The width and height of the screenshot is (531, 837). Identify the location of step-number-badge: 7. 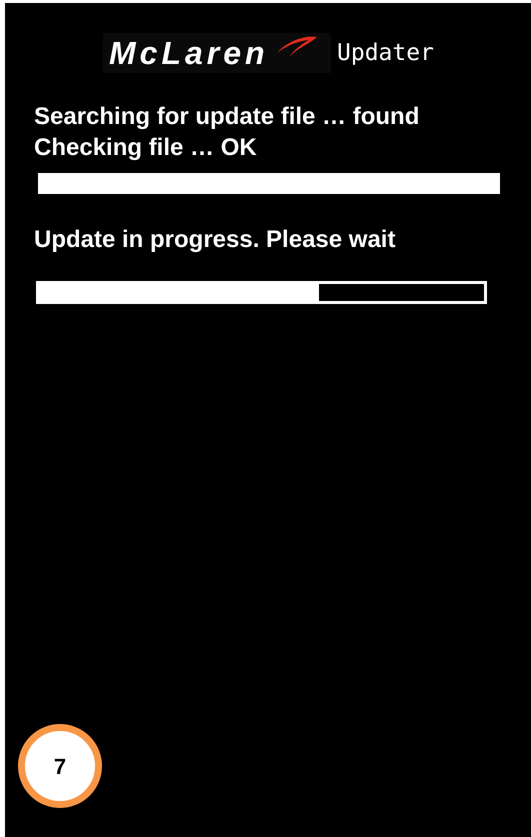
(60, 766).